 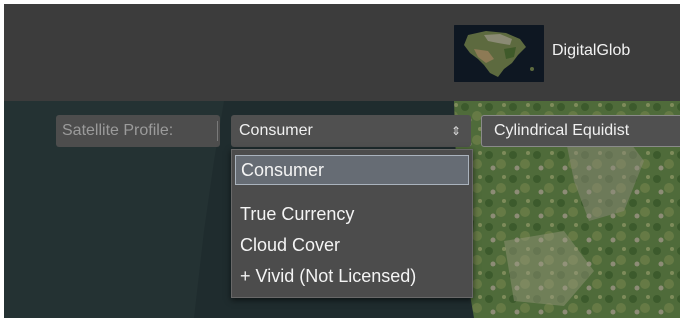 I want to click on projection-value: Cylindrical Equidist, so click(x=562, y=130).